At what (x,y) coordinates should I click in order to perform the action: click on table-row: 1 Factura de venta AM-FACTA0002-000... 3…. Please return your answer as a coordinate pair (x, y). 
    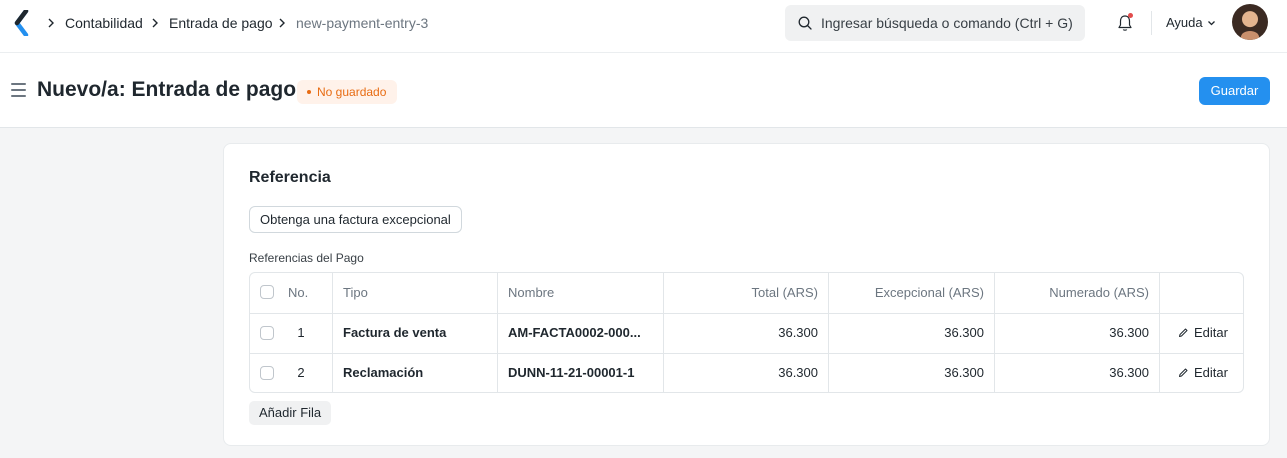
    Looking at the image, I should click on (746, 333).